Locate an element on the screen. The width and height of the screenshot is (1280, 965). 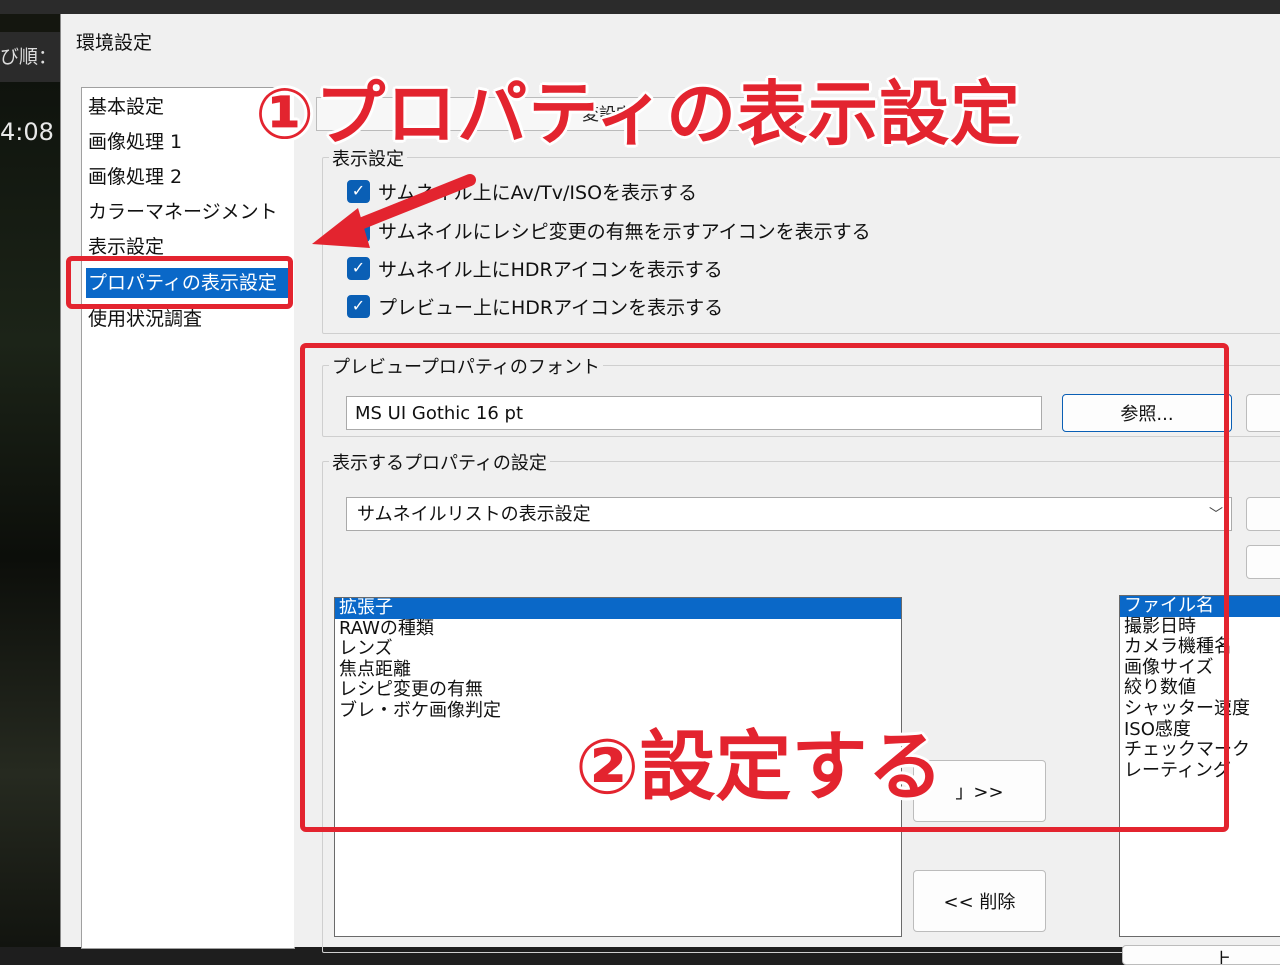
checkbox-label: プレビュー上にHDRアイコンを表示する is located at coordinates (551, 307).